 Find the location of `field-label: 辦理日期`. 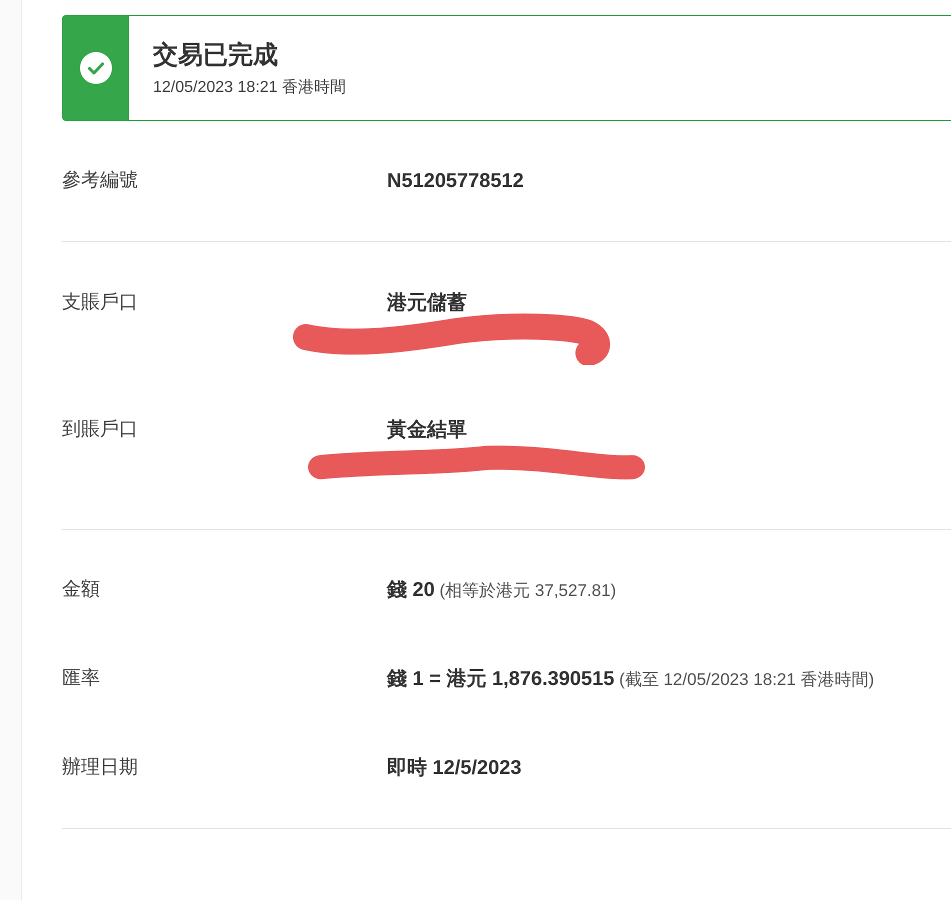

field-label: 辦理日期 is located at coordinates (100, 768).